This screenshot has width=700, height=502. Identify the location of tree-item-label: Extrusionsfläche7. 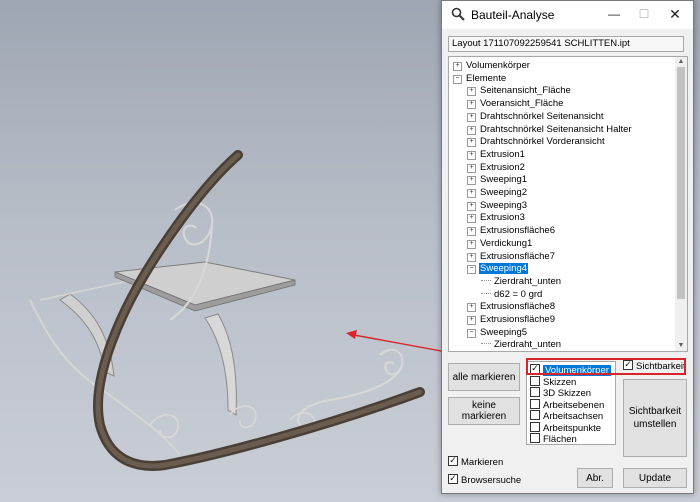
(517, 256).